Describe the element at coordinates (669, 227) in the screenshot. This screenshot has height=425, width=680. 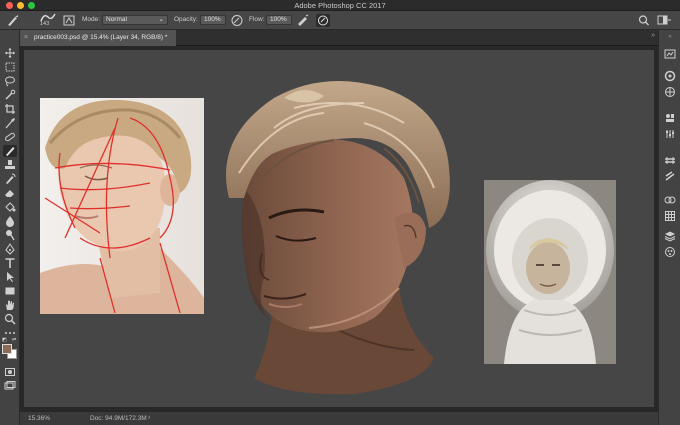
I see `panel-dock: «` at that location.